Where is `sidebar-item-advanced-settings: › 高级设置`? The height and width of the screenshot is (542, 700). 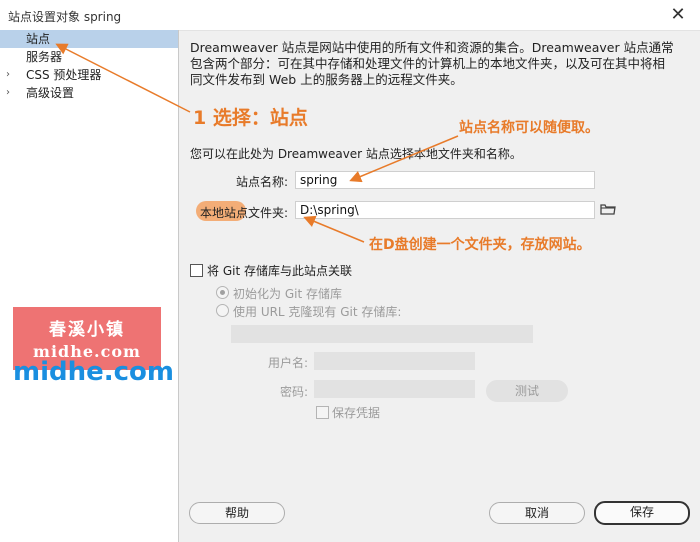 sidebar-item-advanced-settings: › 高级设置 is located at coordinates (89, 93).